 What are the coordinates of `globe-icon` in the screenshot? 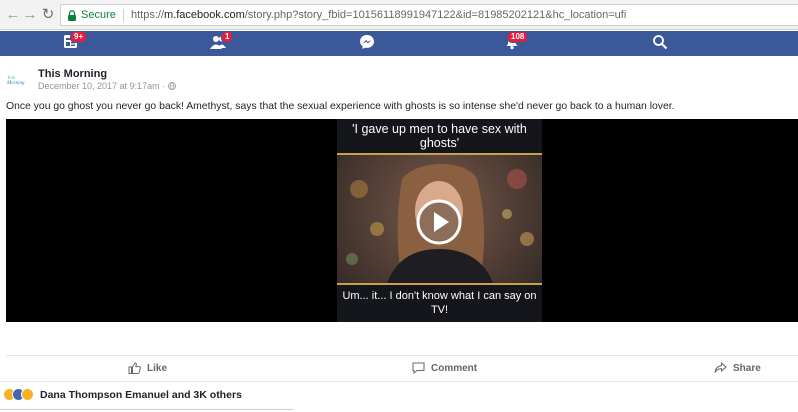 It's located at (172, 86).